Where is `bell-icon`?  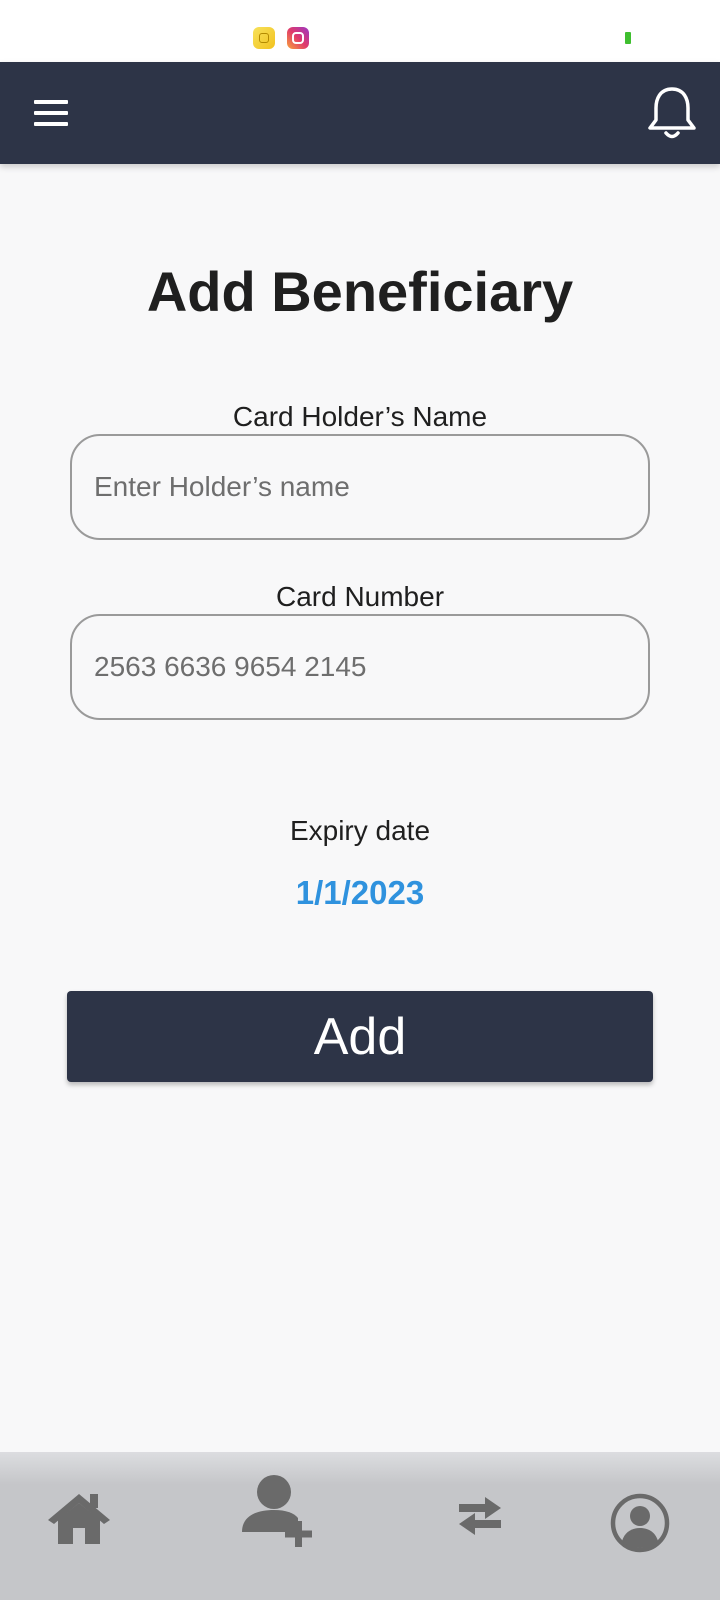
bell-icon is located at coordinates (672, 113).